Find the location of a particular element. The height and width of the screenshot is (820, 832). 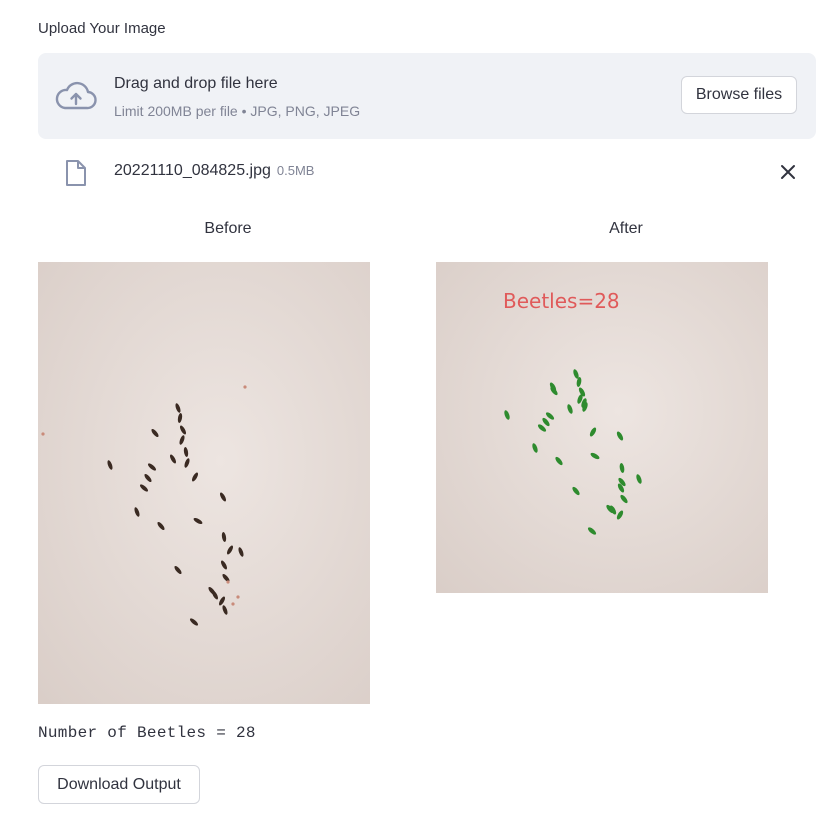

file-name: 20221110_084825.jpg 0.5MB is located at coordinates (214, 171).